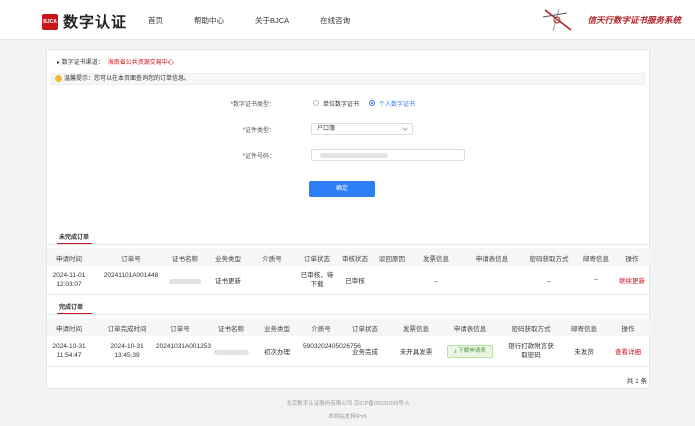 This screenshot has height=426, width=695. I want to click on nav-help-center: 帮助中心, so click(209, 20).